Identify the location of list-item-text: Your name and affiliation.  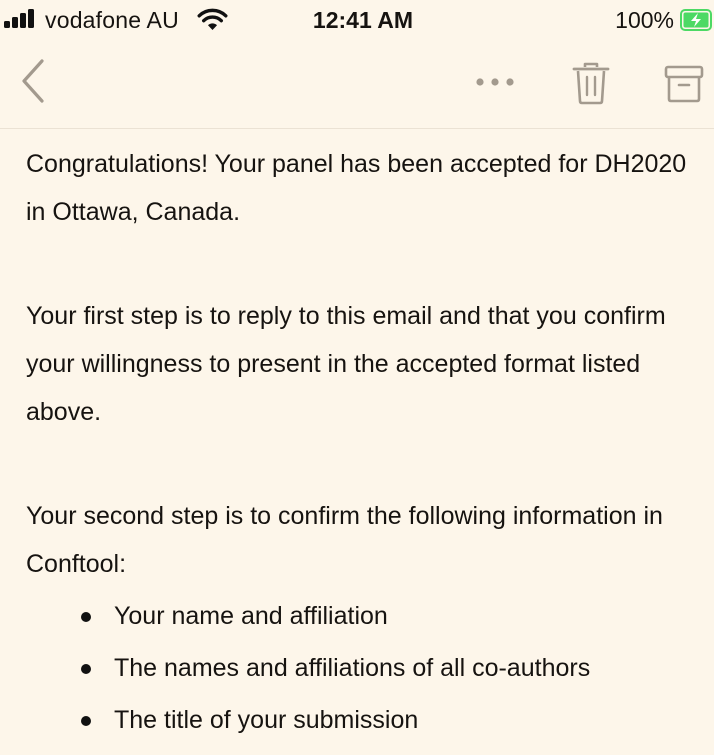
(251, 616).